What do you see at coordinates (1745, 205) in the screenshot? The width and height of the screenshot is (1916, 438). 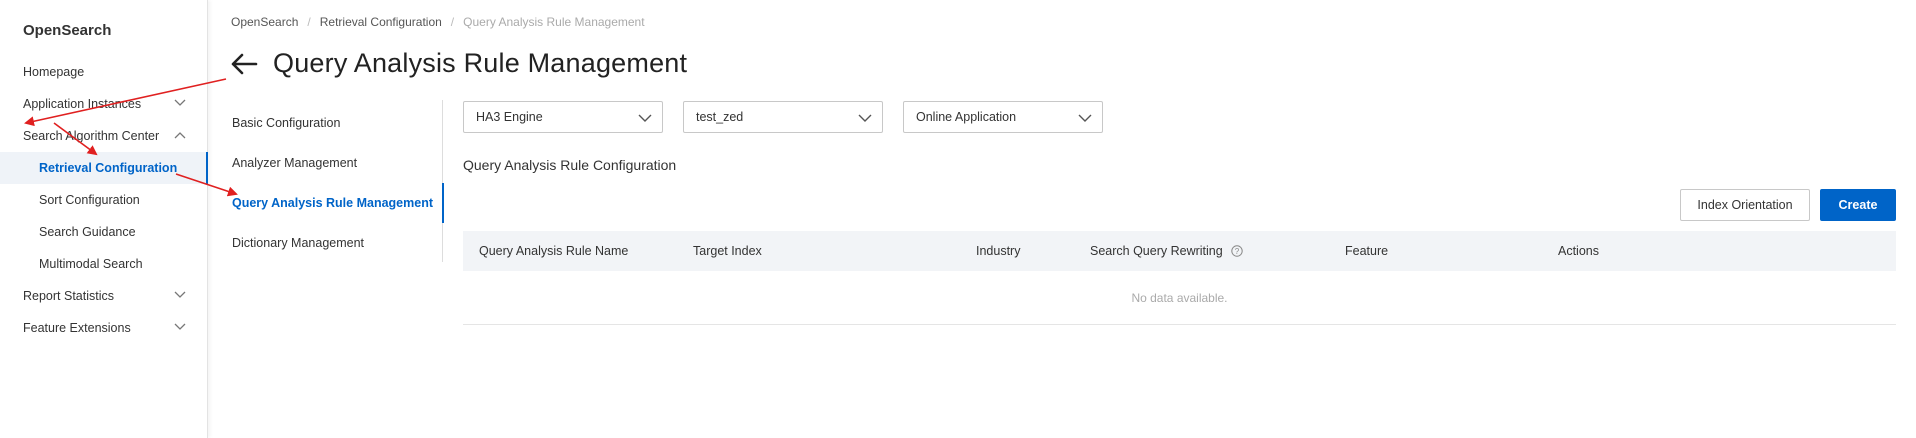 I see `index-orientation-button: Index Orientation` at bounding box center [1745, 205].